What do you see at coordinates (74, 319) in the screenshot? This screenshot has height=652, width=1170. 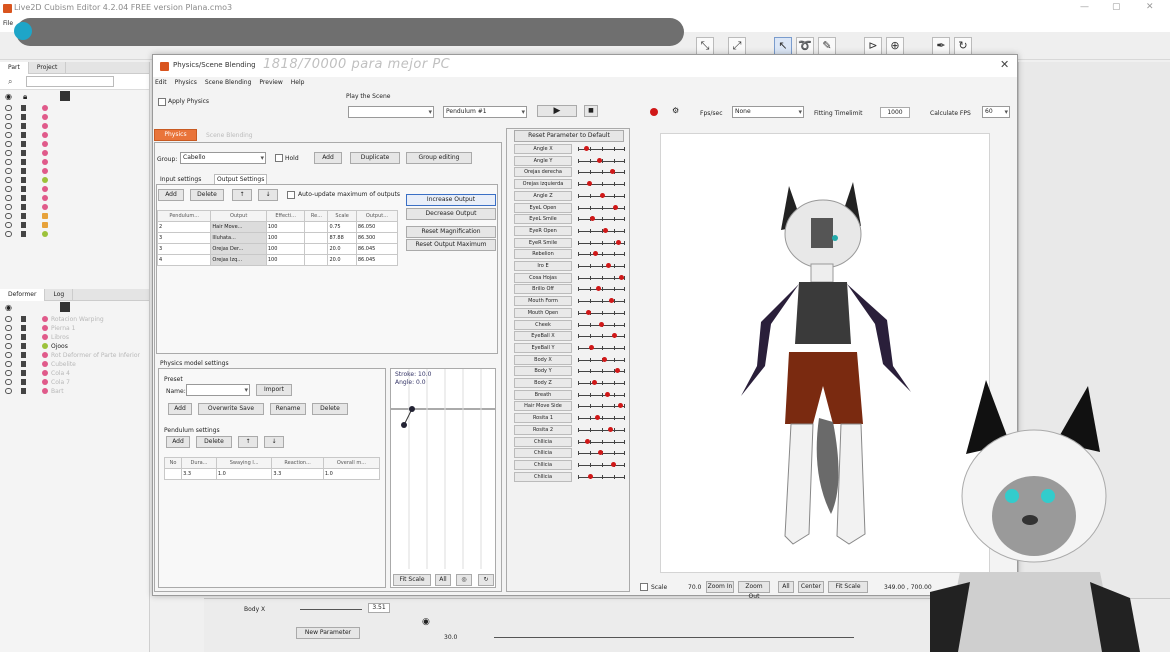 I see `deformer-item: Rotacion Warping` at bounding box center [74, 319].